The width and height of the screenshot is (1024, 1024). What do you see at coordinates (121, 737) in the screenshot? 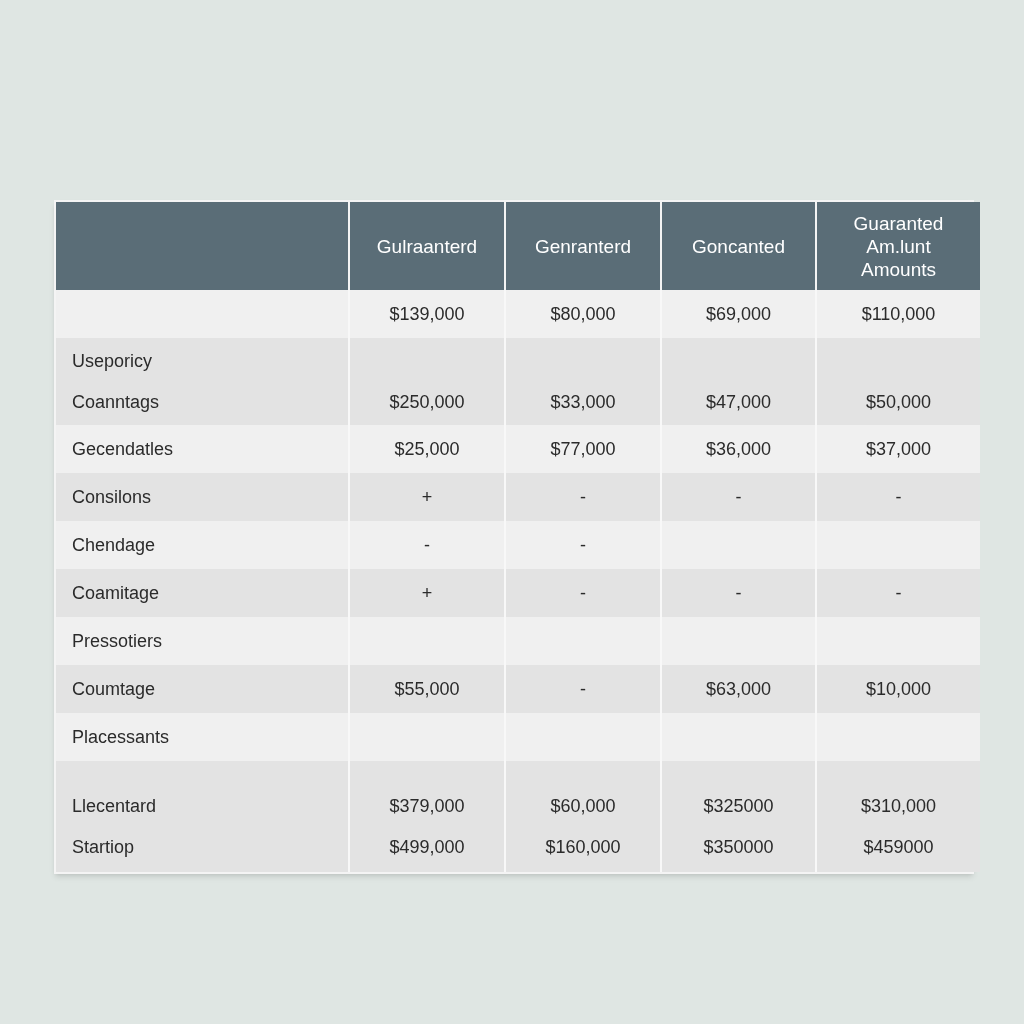
I see `row-label: Placessants` at bounding box center [121, 737].